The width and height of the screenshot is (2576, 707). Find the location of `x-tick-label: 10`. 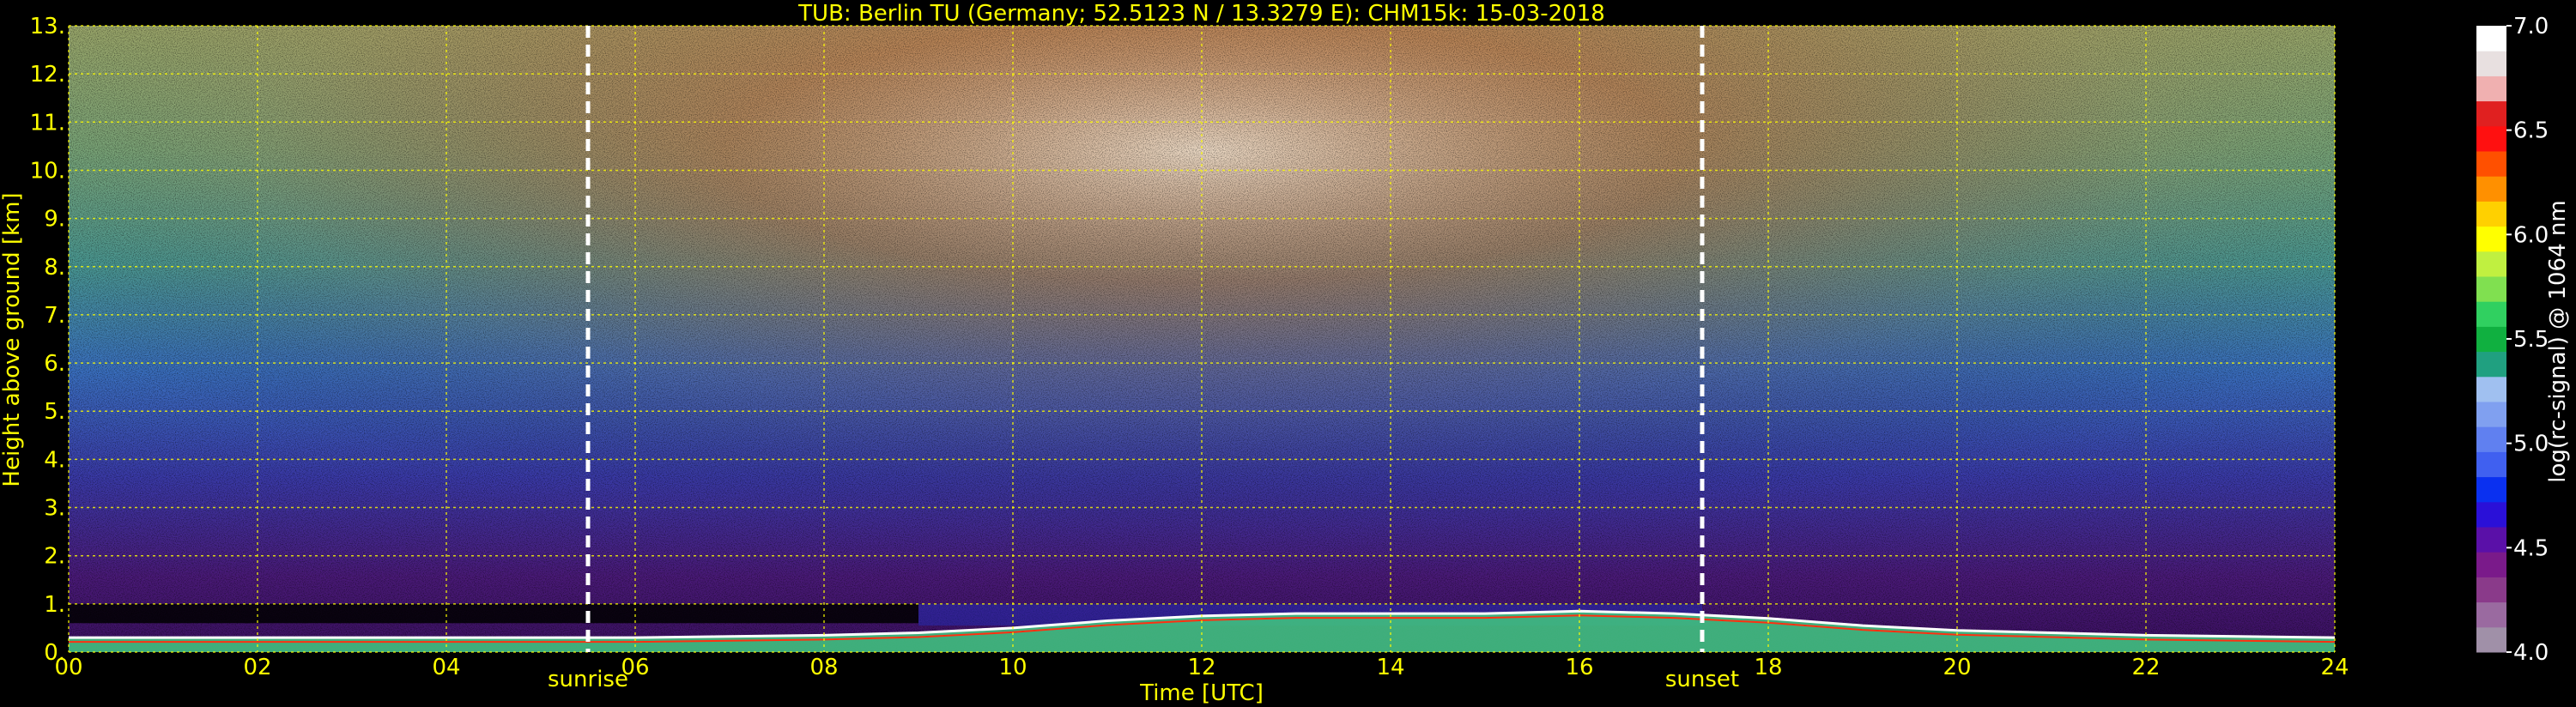

x-tick-label: 10 is located at coordinates (1012, 667).